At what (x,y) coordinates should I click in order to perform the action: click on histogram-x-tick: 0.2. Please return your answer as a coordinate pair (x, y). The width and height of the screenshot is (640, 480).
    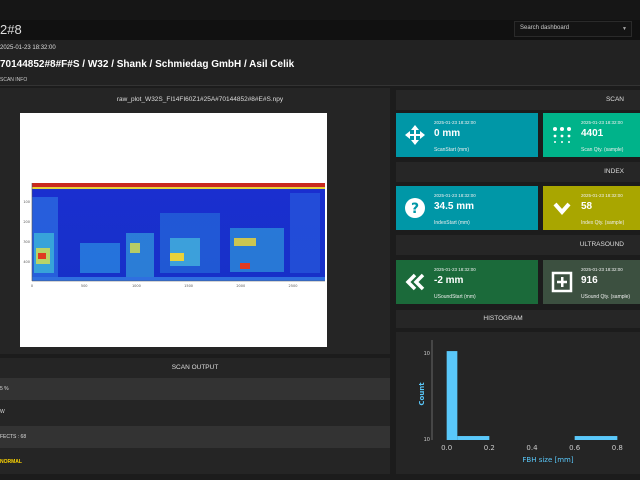
    Looking at the image, I should click on (489, 448).